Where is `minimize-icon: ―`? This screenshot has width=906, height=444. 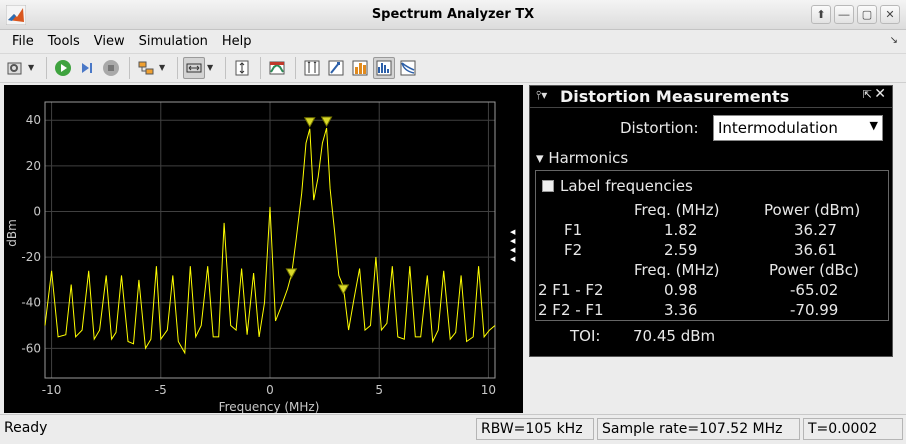 minimize-icon: ― is located at coordinates (844, 14).